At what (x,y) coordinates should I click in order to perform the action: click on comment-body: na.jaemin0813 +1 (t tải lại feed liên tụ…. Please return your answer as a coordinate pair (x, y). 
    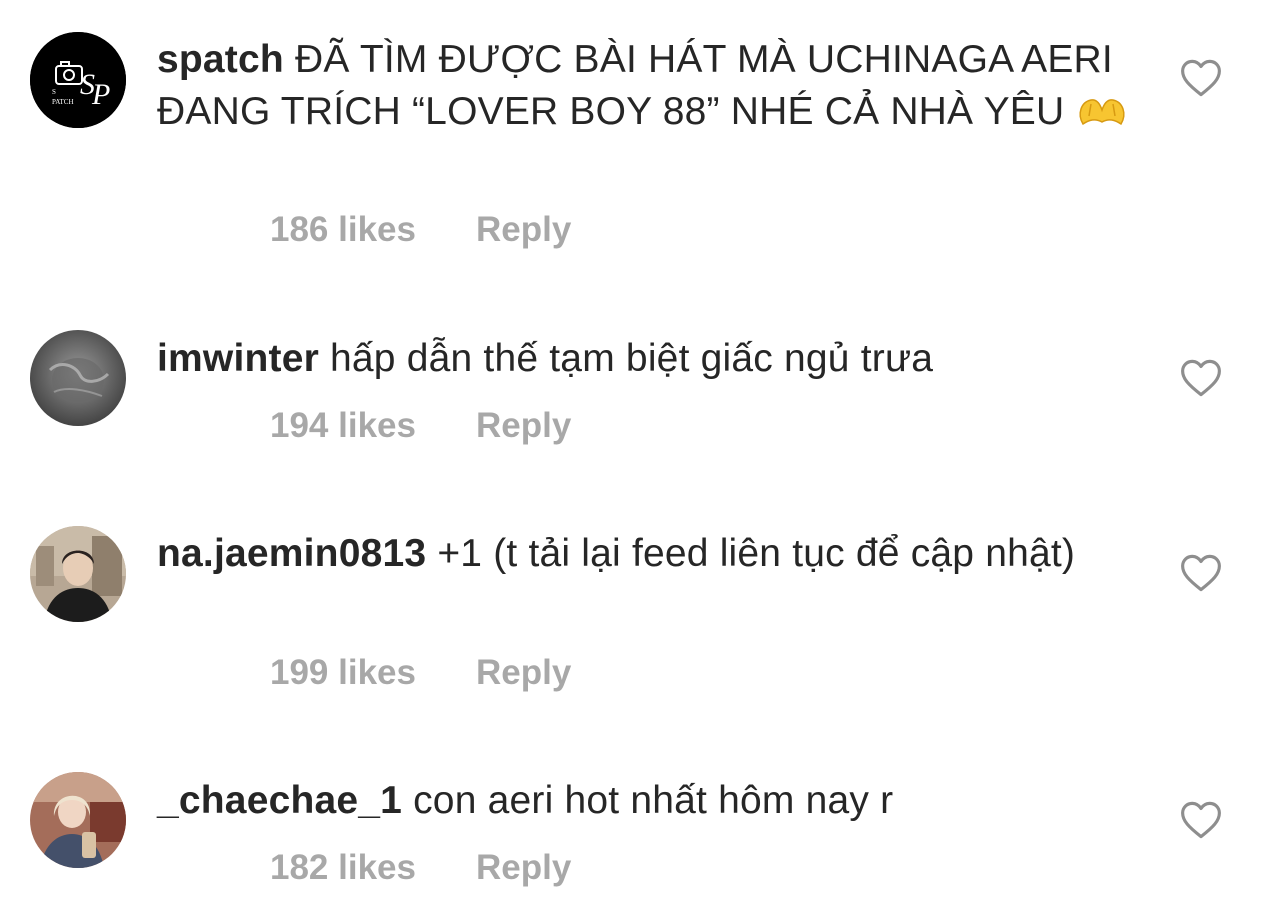
    Looking at the image, I should click on (652, 554).